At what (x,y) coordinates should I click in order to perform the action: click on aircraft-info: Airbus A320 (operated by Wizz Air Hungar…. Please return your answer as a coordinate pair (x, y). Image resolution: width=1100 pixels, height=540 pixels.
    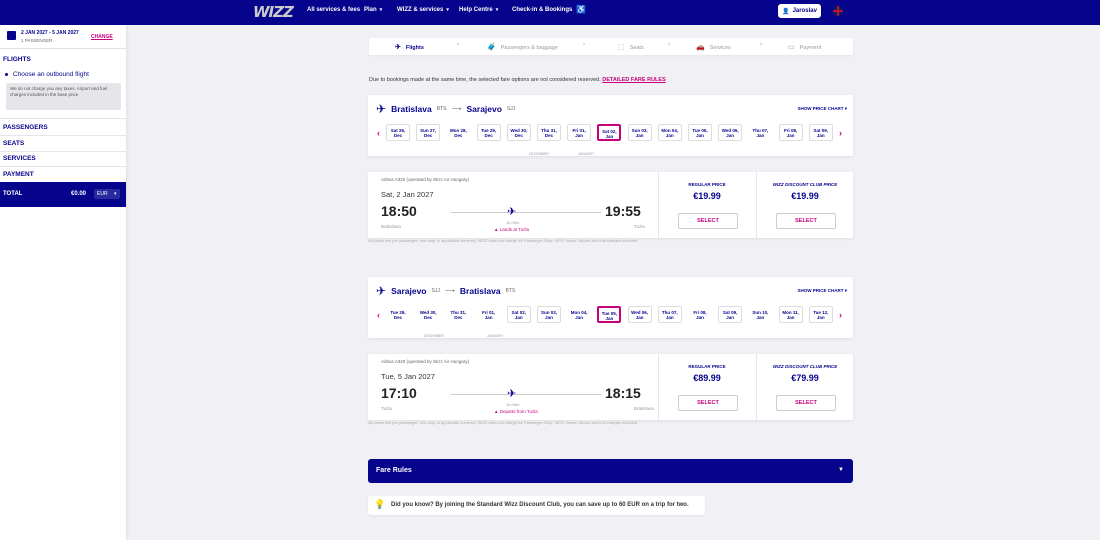
    Looking at the image, I should click on (425, 179).